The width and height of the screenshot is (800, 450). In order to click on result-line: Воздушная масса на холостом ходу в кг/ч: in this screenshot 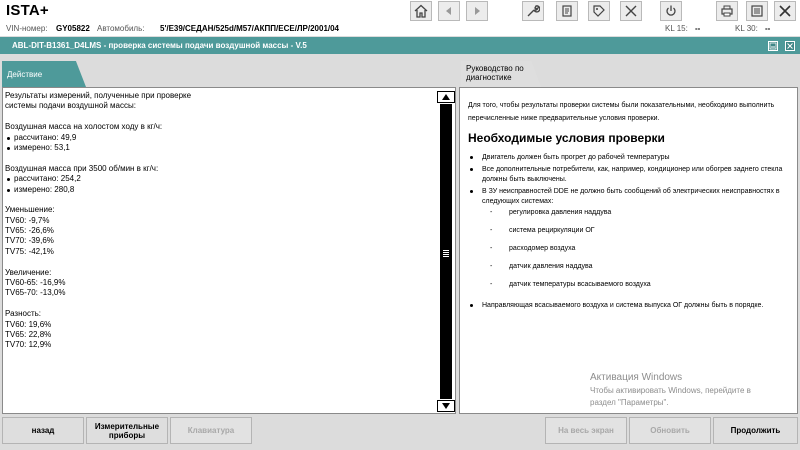, I will do `click(84, 127)`.